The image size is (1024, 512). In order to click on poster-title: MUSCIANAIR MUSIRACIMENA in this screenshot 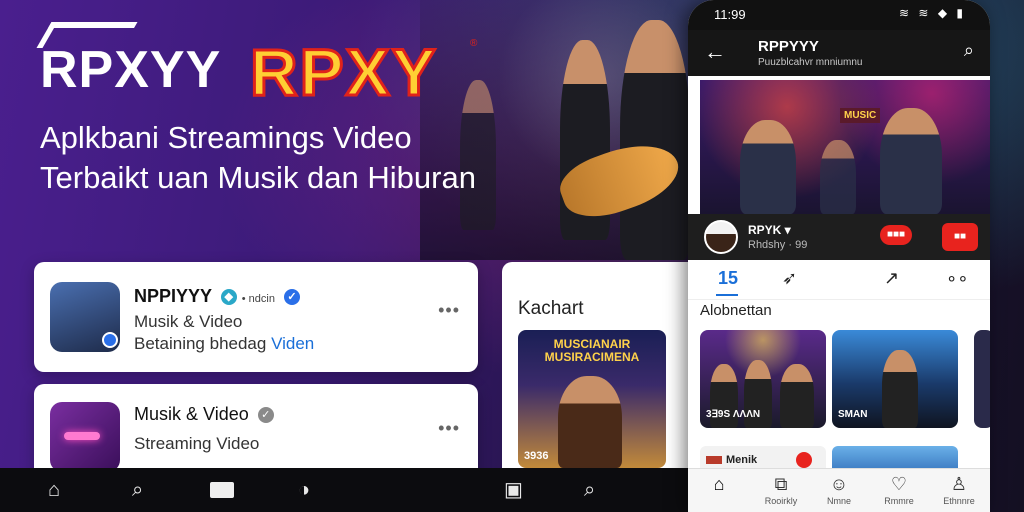, I will do `click(592, 350)`.